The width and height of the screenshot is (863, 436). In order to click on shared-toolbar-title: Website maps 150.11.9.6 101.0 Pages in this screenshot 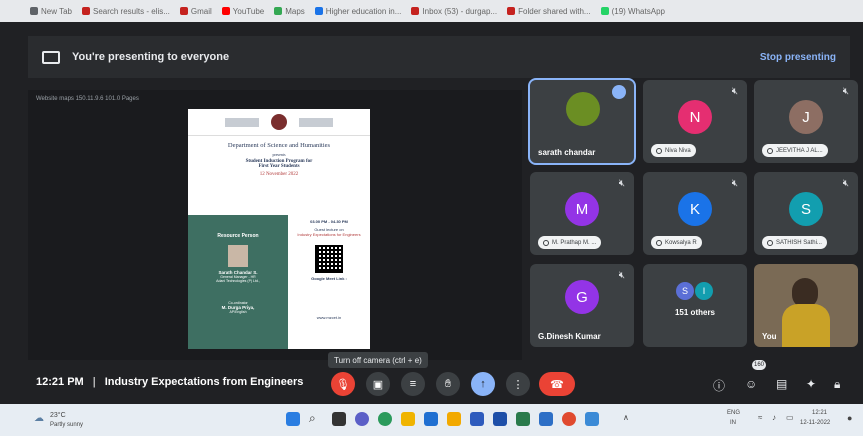, I will do `click(87, 99)`.